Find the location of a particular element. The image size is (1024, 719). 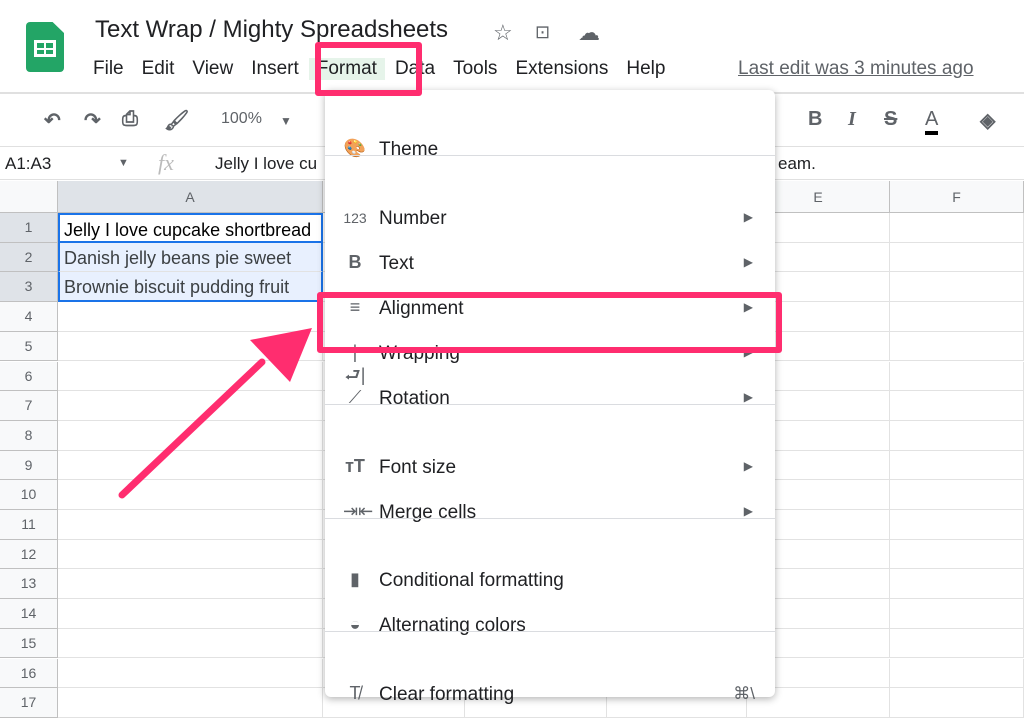

pointer-arrow is located at coordinates (215, 413).